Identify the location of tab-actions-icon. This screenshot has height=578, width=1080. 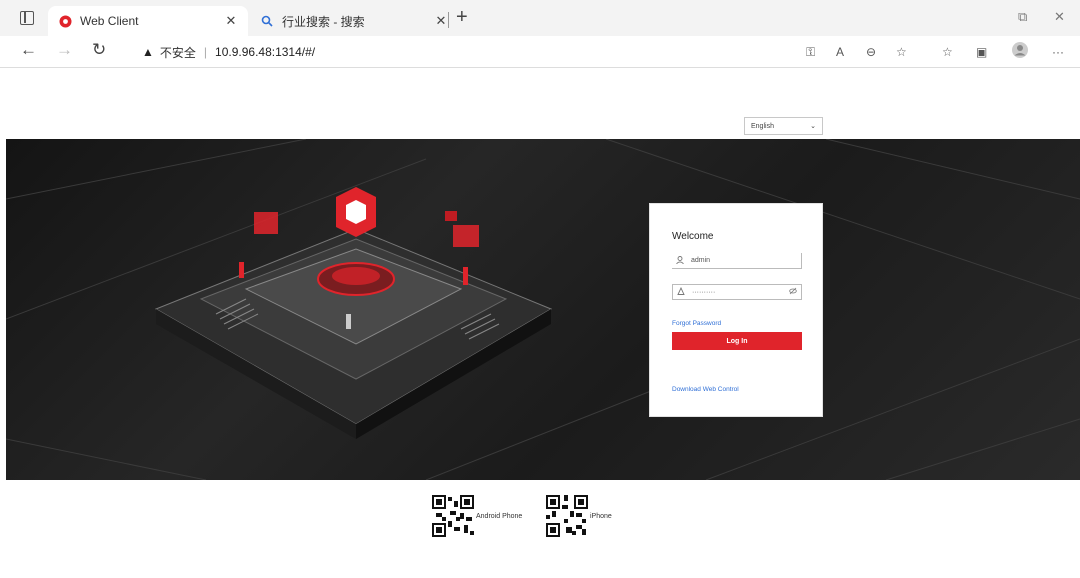
(27, 18).